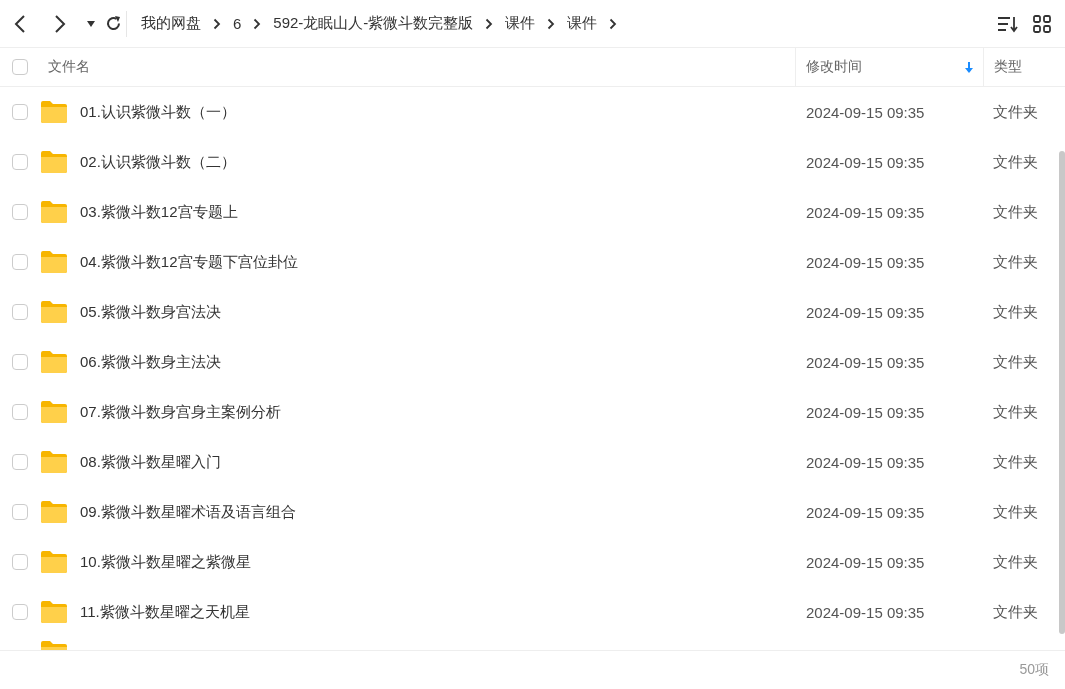 This screenshot has width=1065, height=689. Describe the element at coordinates (180, 412) in the screenshot. I see `file-name: 07.紫微斗数身宫身主案例分析` at that location.